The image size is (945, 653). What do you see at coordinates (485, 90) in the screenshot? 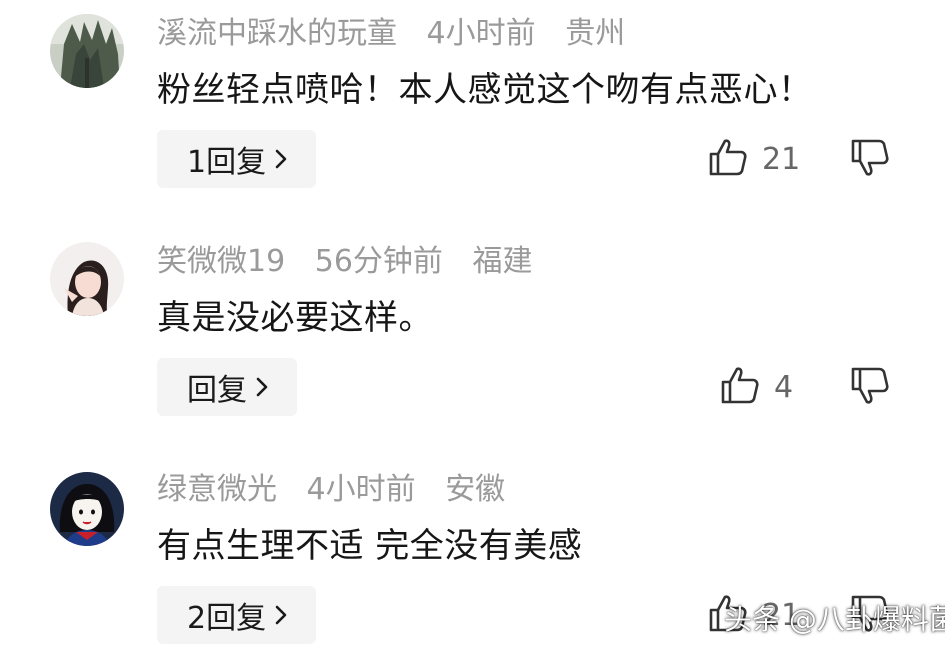
I see `comment-text: 粉丝轻点喷哈！本人感觉这个吻有点恶心！` at bounding box center [485, 90].